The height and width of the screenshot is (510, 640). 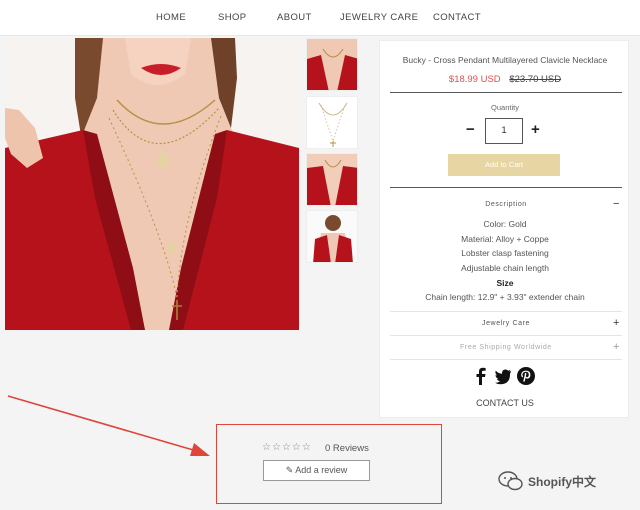 I want to click on review-count: 0 Reviews, so click(x=347, y=448).